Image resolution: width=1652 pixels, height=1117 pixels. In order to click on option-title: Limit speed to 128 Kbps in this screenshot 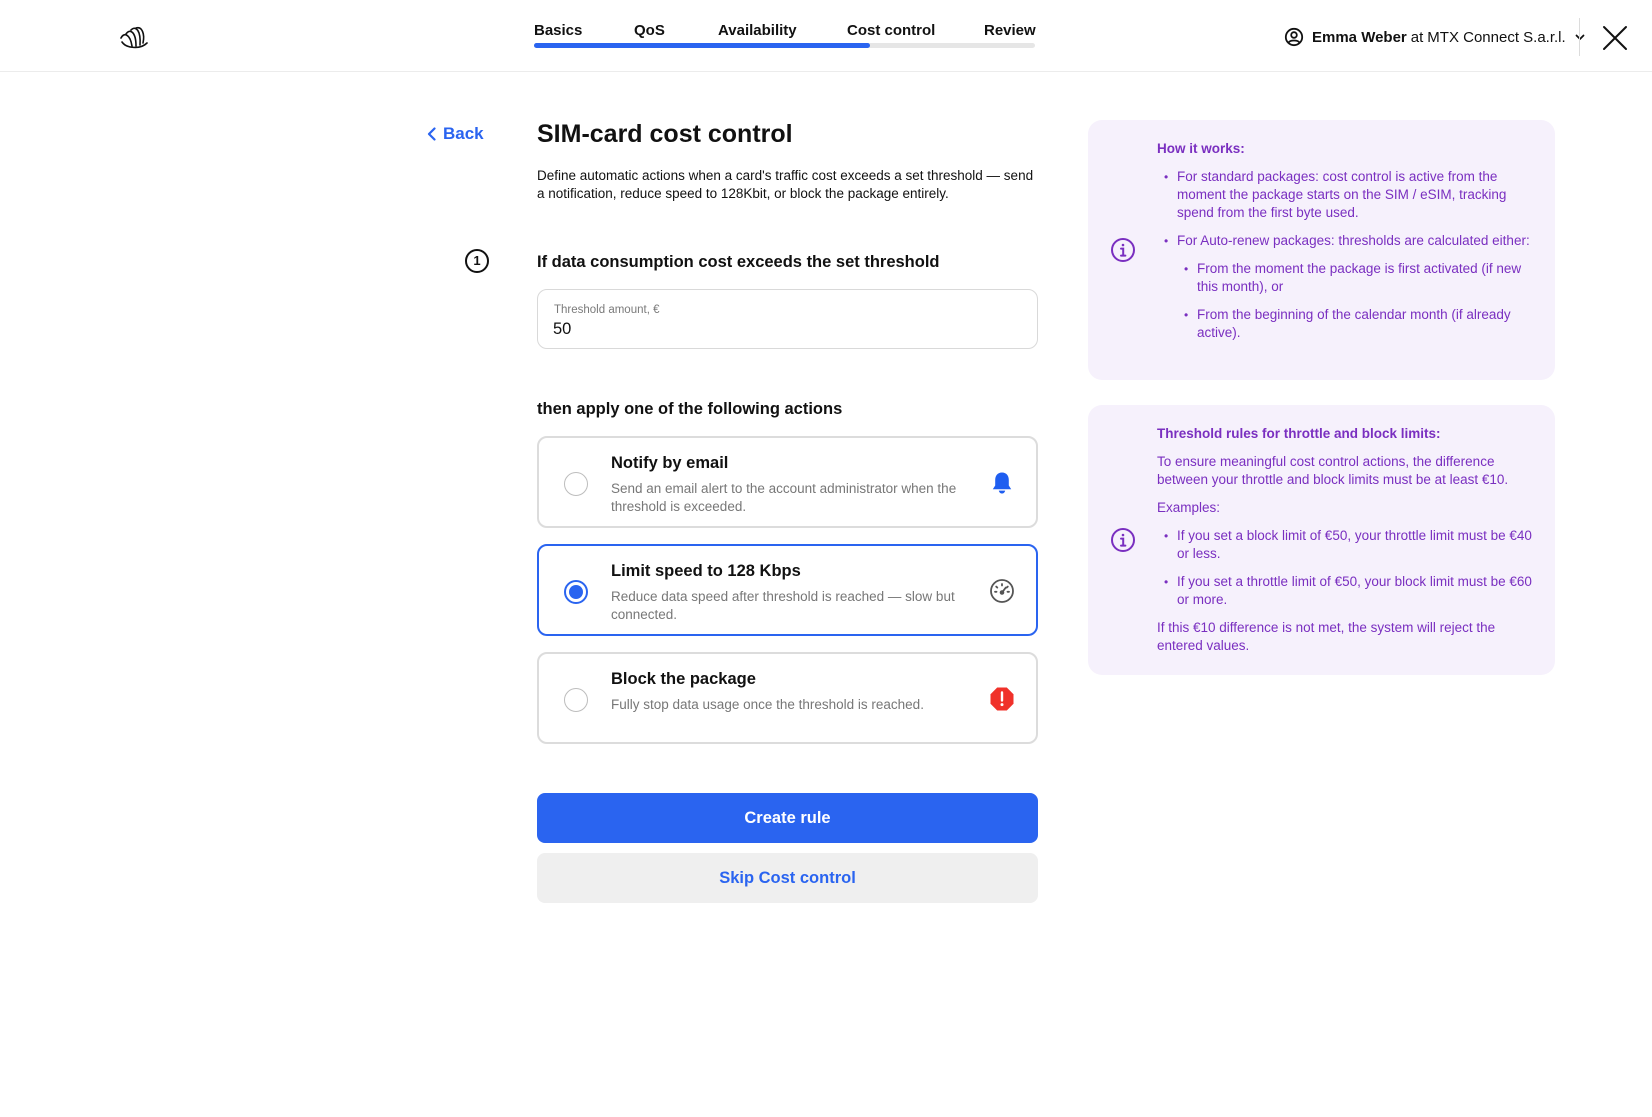, I will do `click(706, 571)`.